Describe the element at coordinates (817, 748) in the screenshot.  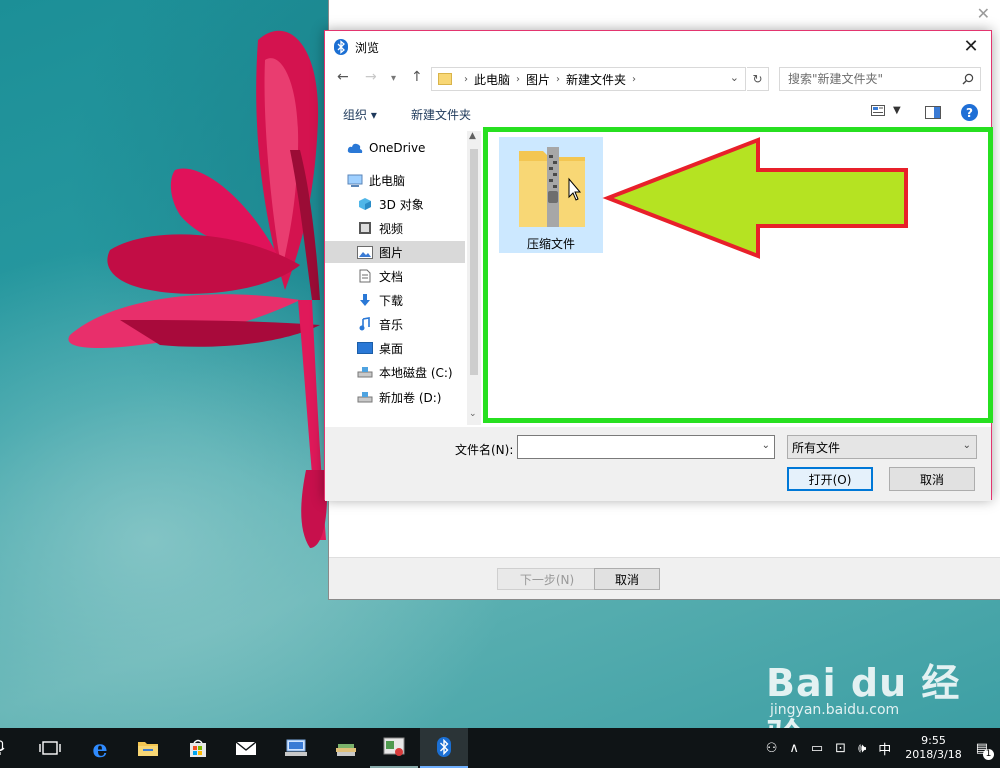
I see `power-icon: ▭` at that location.